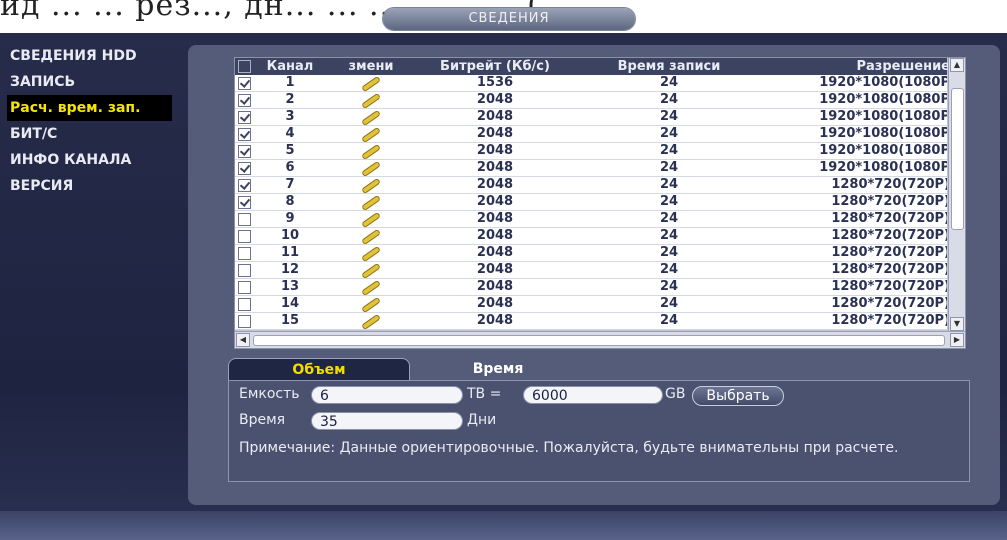 Image resolution: width=1007 pixels, height=540 pixels. What do you see at coordinates (290, 218) in the screenshot?
I see `cell-channel: 9` at bounding box center [290, 218].